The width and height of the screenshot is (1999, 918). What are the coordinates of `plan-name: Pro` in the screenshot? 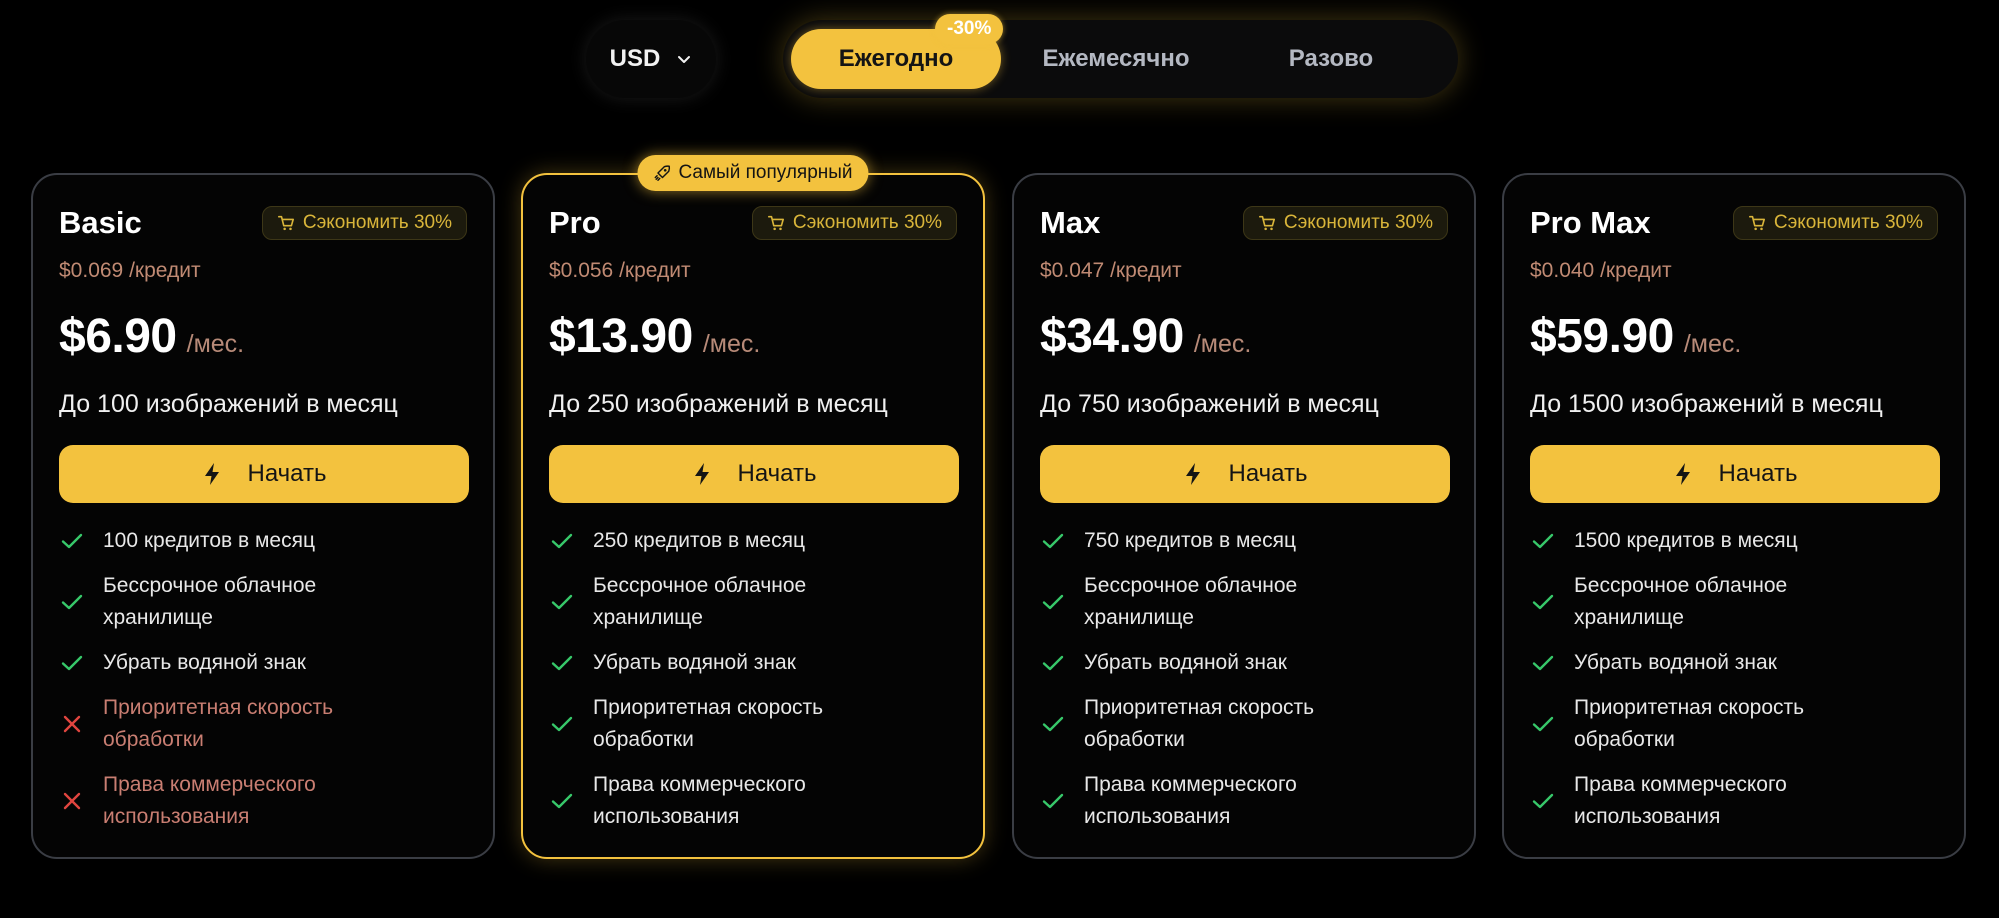 It's located at (575, 222).